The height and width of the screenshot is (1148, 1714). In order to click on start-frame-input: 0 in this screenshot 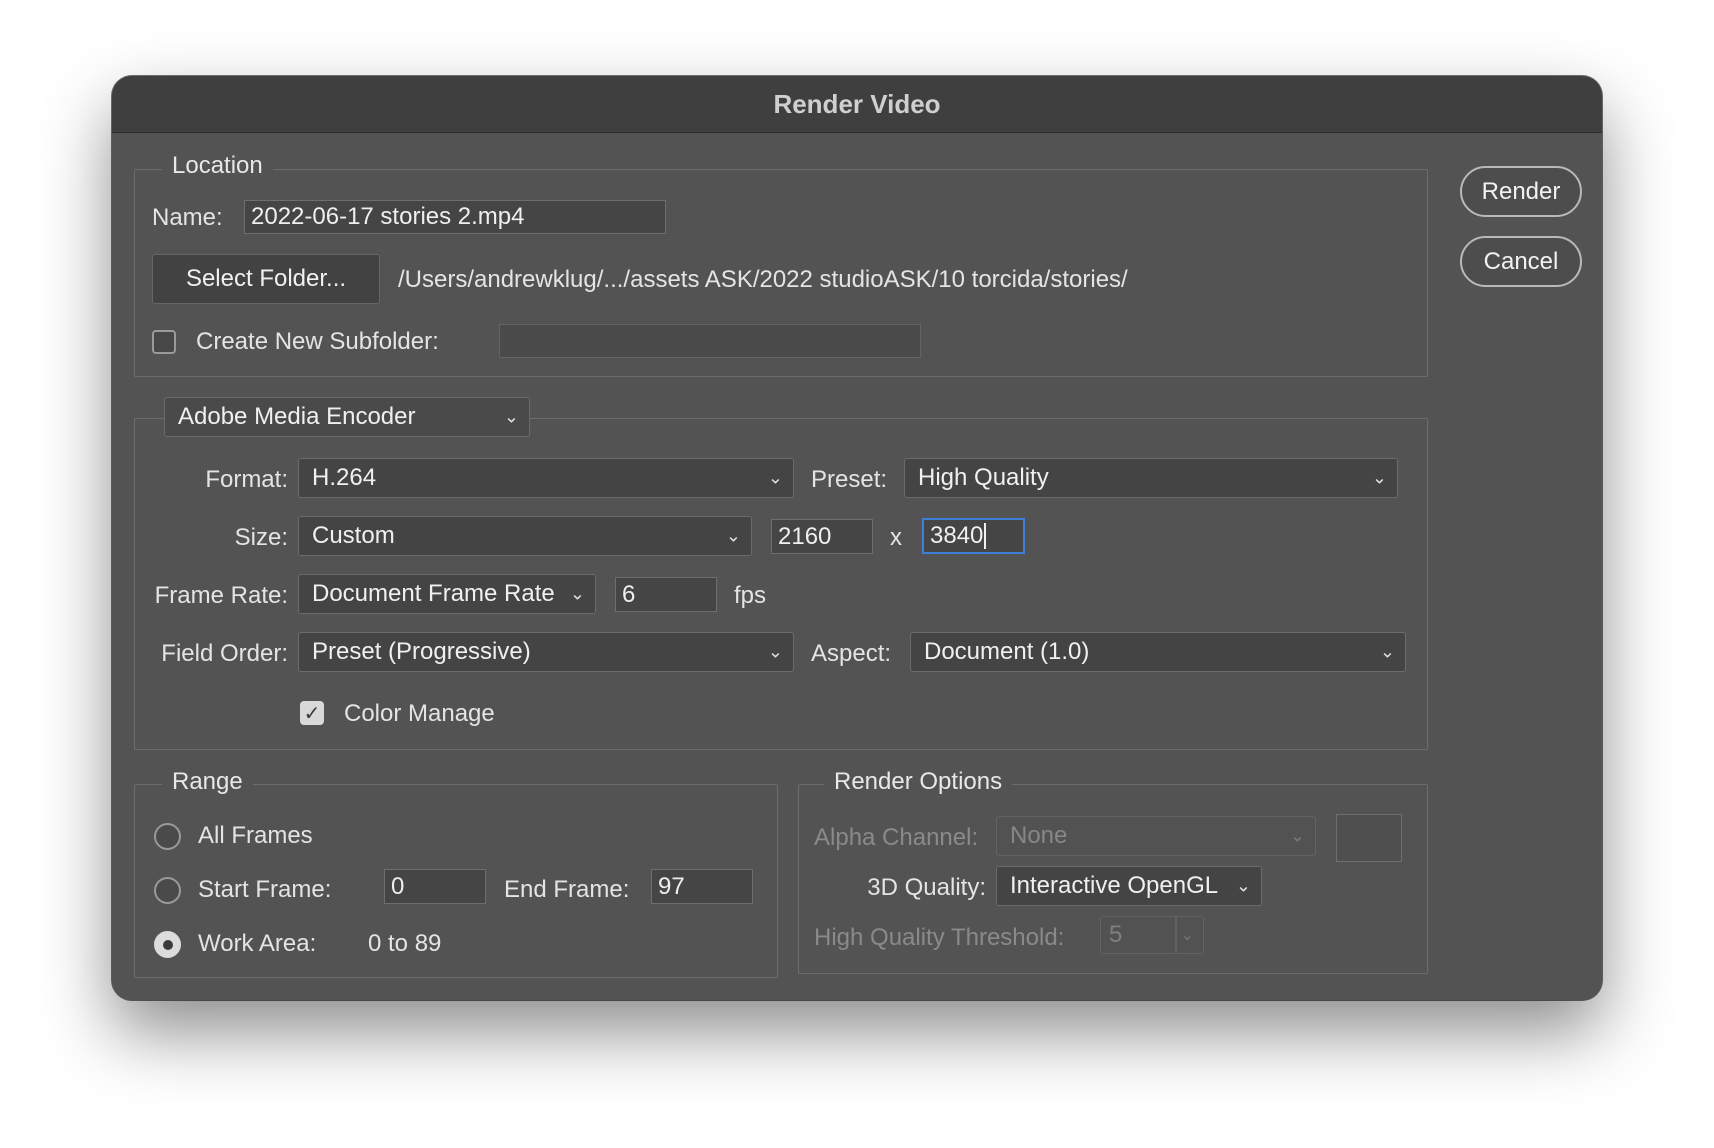, I will do `click(435, 886)`.